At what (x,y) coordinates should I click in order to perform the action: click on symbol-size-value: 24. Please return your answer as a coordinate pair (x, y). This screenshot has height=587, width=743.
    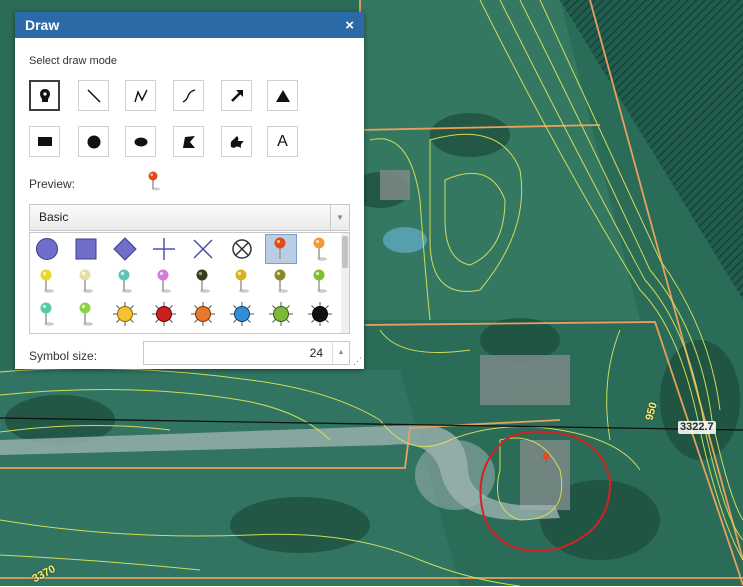
    Looking at the image, I should click on (316, 353).